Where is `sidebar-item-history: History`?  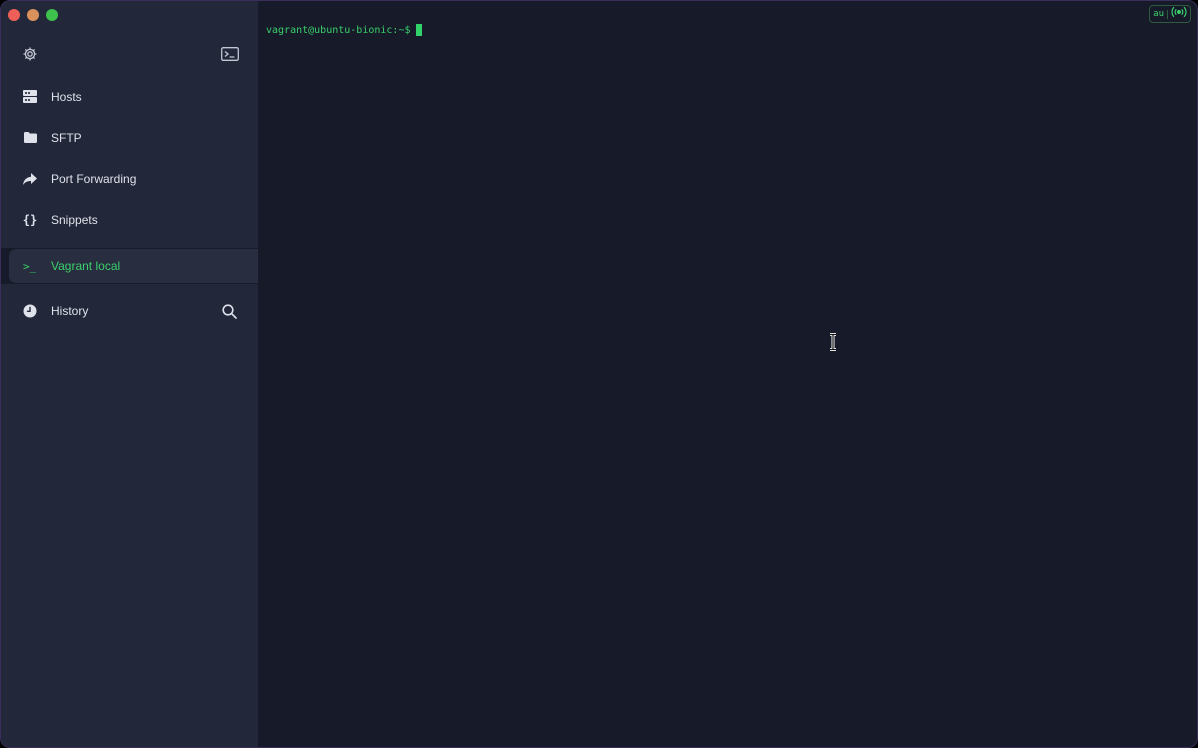 sidebar-item-history: History is located at coordinates (129, 310).